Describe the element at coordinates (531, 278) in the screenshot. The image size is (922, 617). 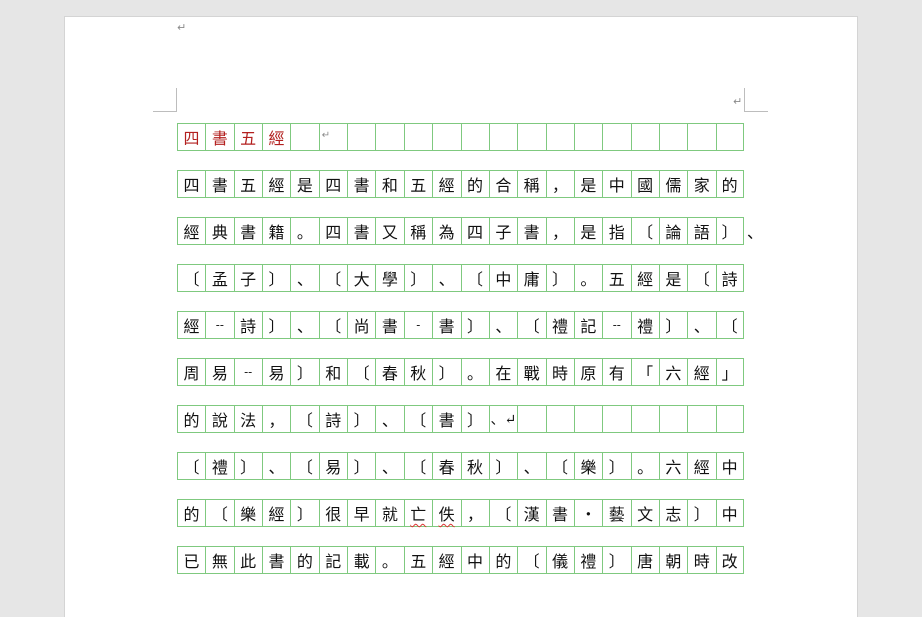
I see `grid-cell: 庸` at that location.